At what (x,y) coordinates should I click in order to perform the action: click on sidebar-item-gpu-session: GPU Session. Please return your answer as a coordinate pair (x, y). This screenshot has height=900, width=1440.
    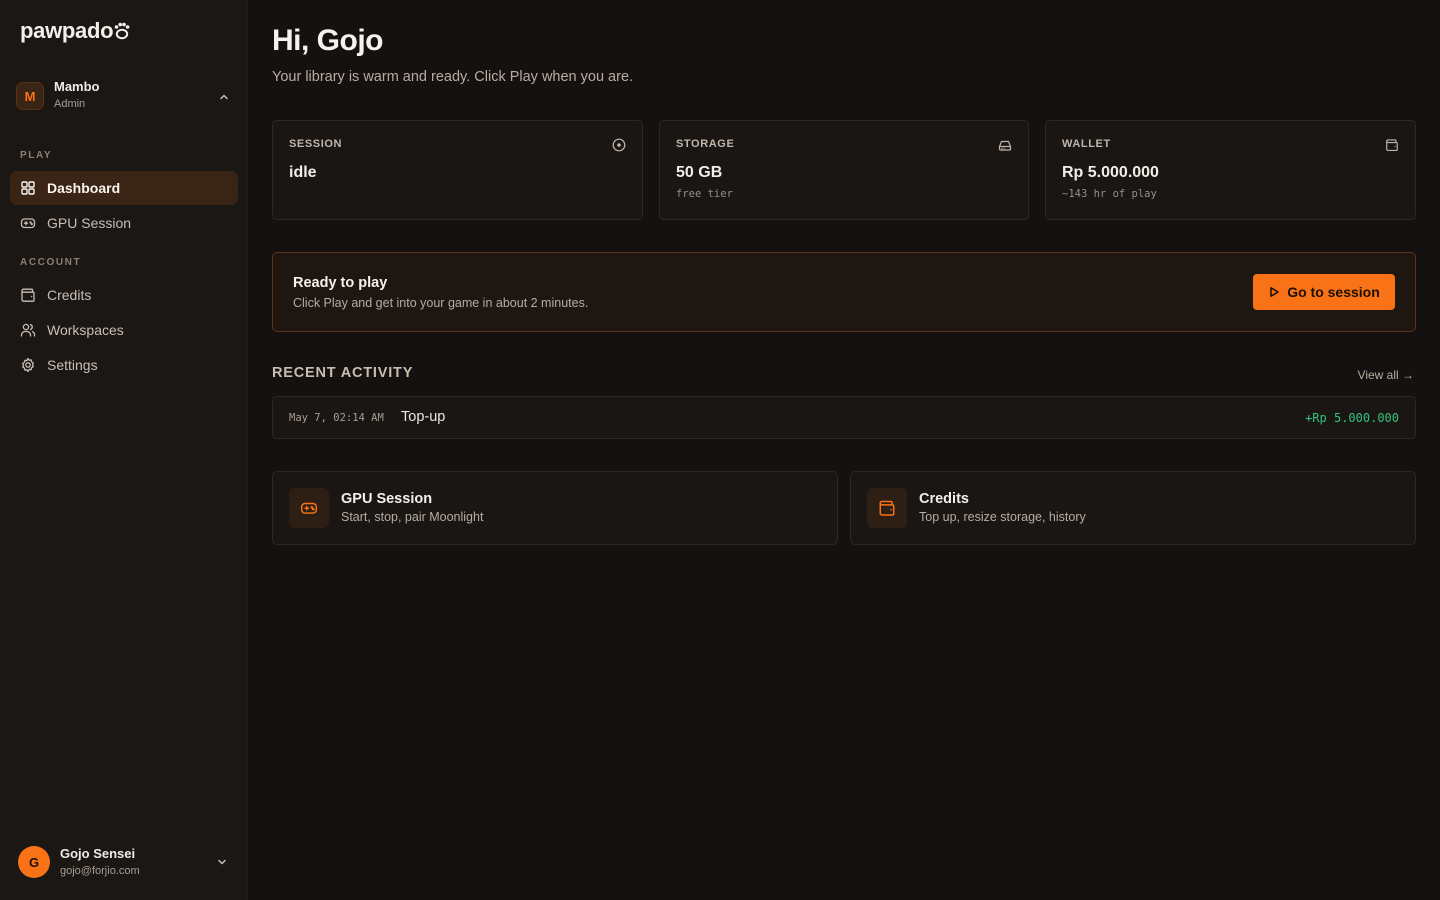
    Looking at the image, I should click on (124, 223).